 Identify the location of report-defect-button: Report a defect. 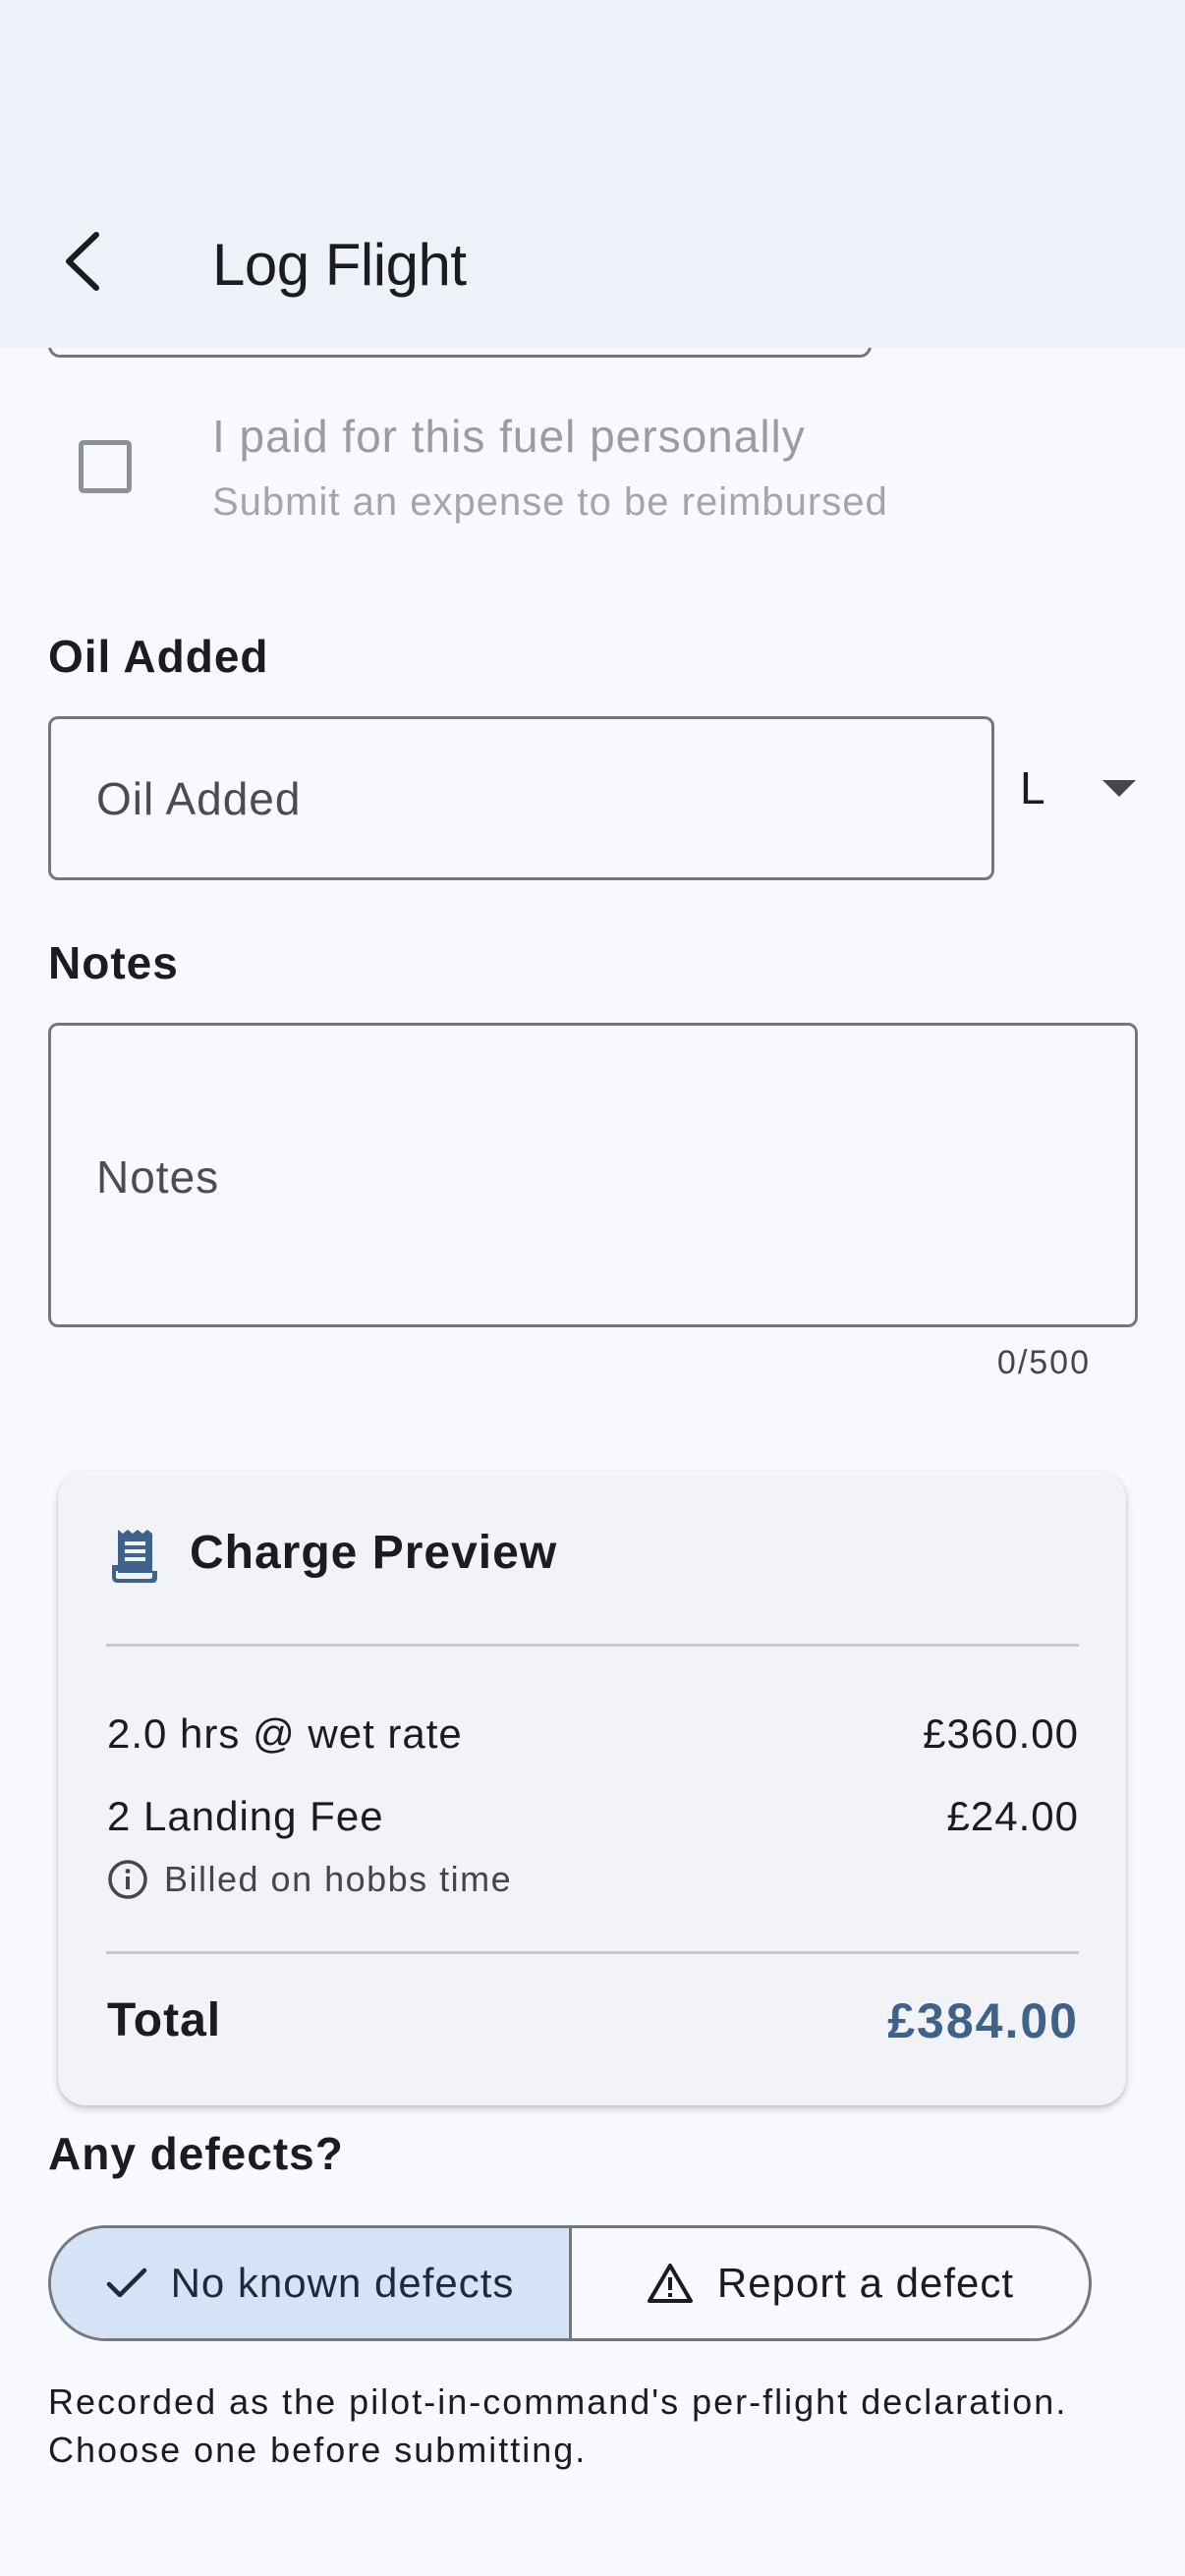
(831, 2283).